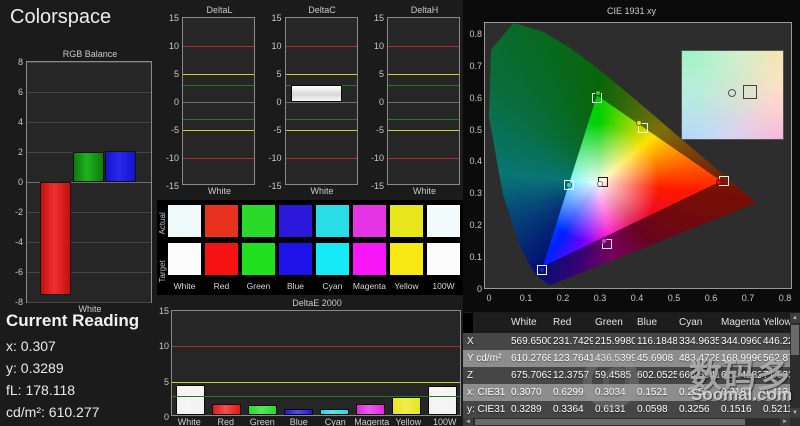  What do you see at coordinates (699, 341) in the screenshot?
I see `table-cell: 334.9635` at bounding box center [699, 341].